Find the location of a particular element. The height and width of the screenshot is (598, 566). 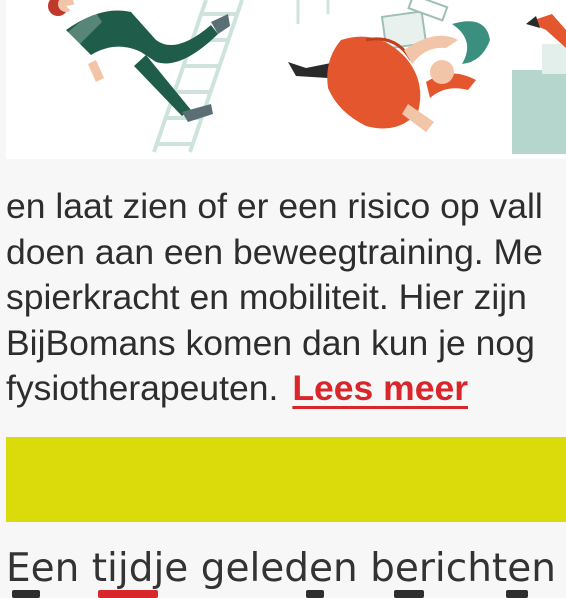

article-line-text: fysiotherapeuten. is located at coordinates (142, 388).